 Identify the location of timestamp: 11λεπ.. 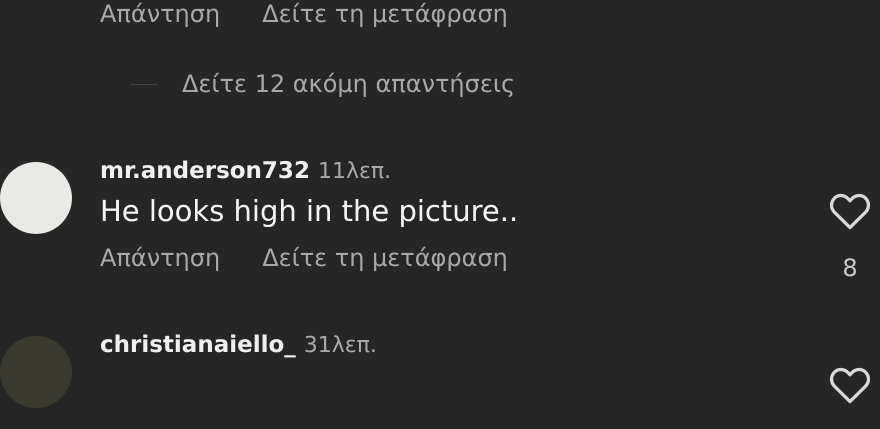
(355, 171).